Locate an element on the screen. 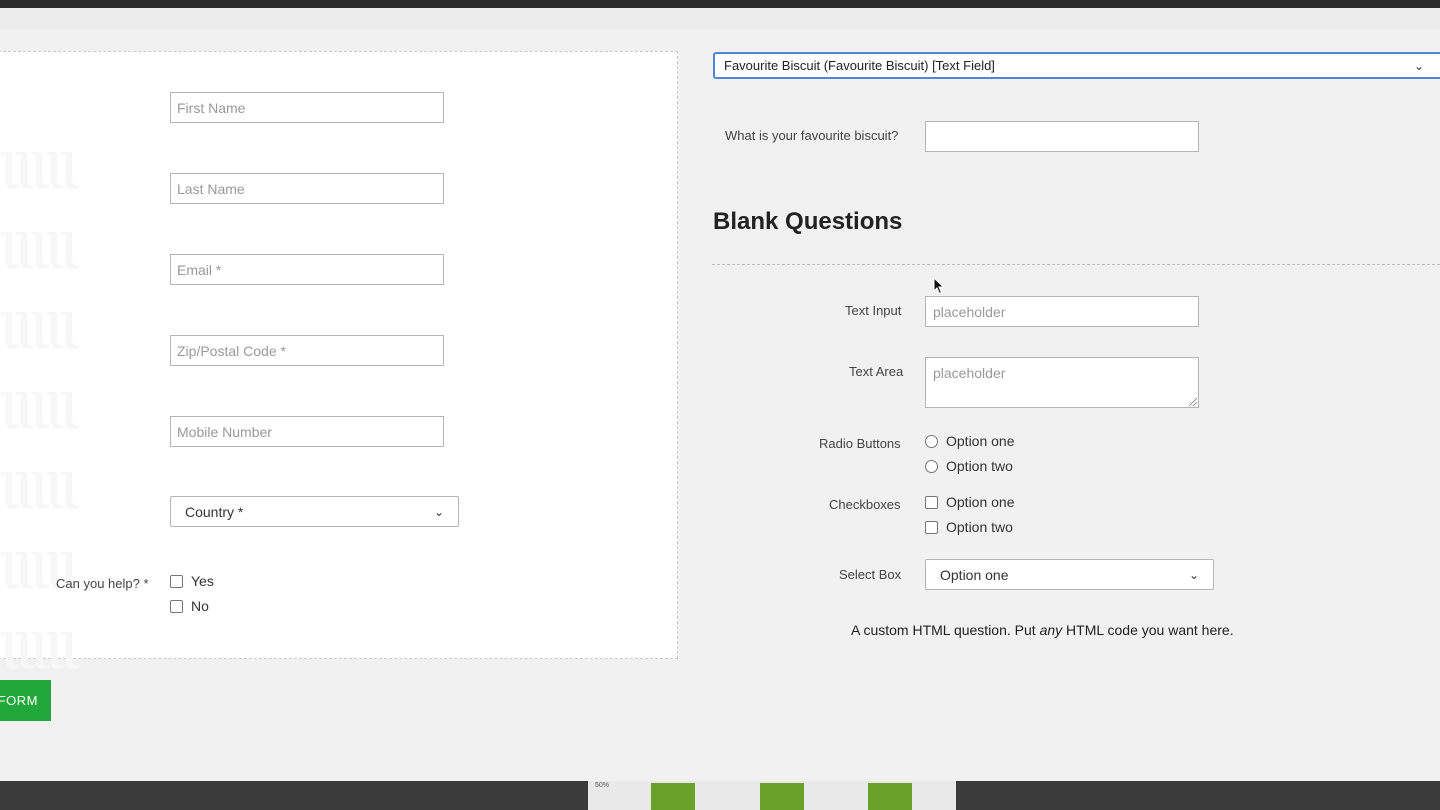 This screenshot has width=1440, height=810. radio-option-one: Option one is located at coordinates (970, 441).